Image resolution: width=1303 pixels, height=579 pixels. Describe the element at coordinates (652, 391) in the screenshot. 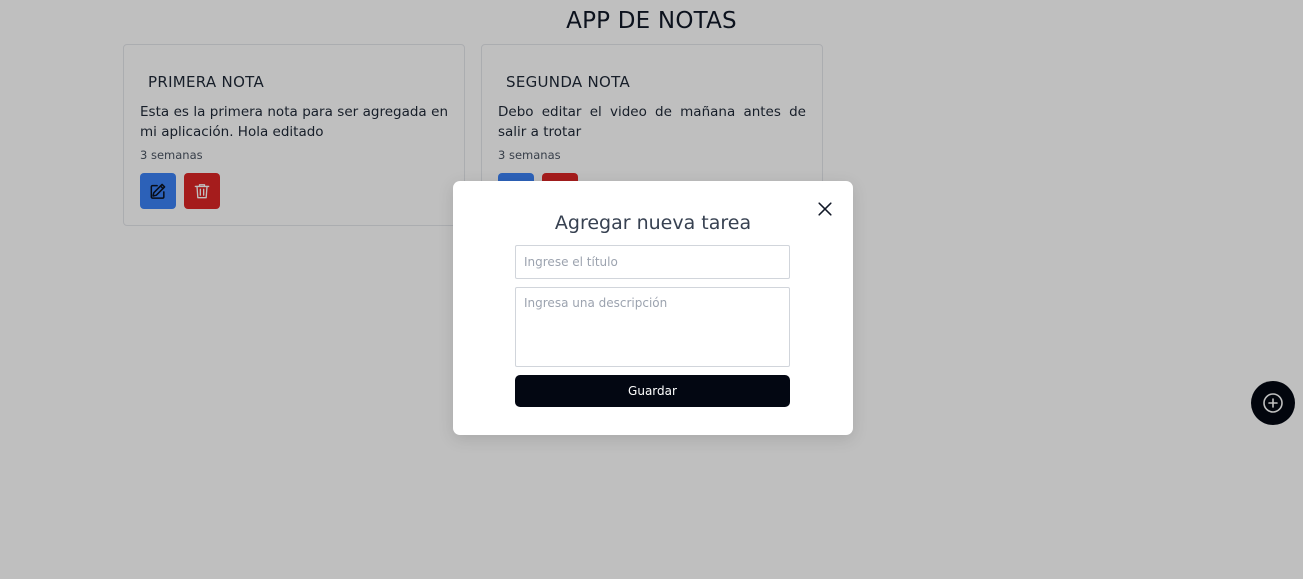

I see `save-button: Guardar` at that location.